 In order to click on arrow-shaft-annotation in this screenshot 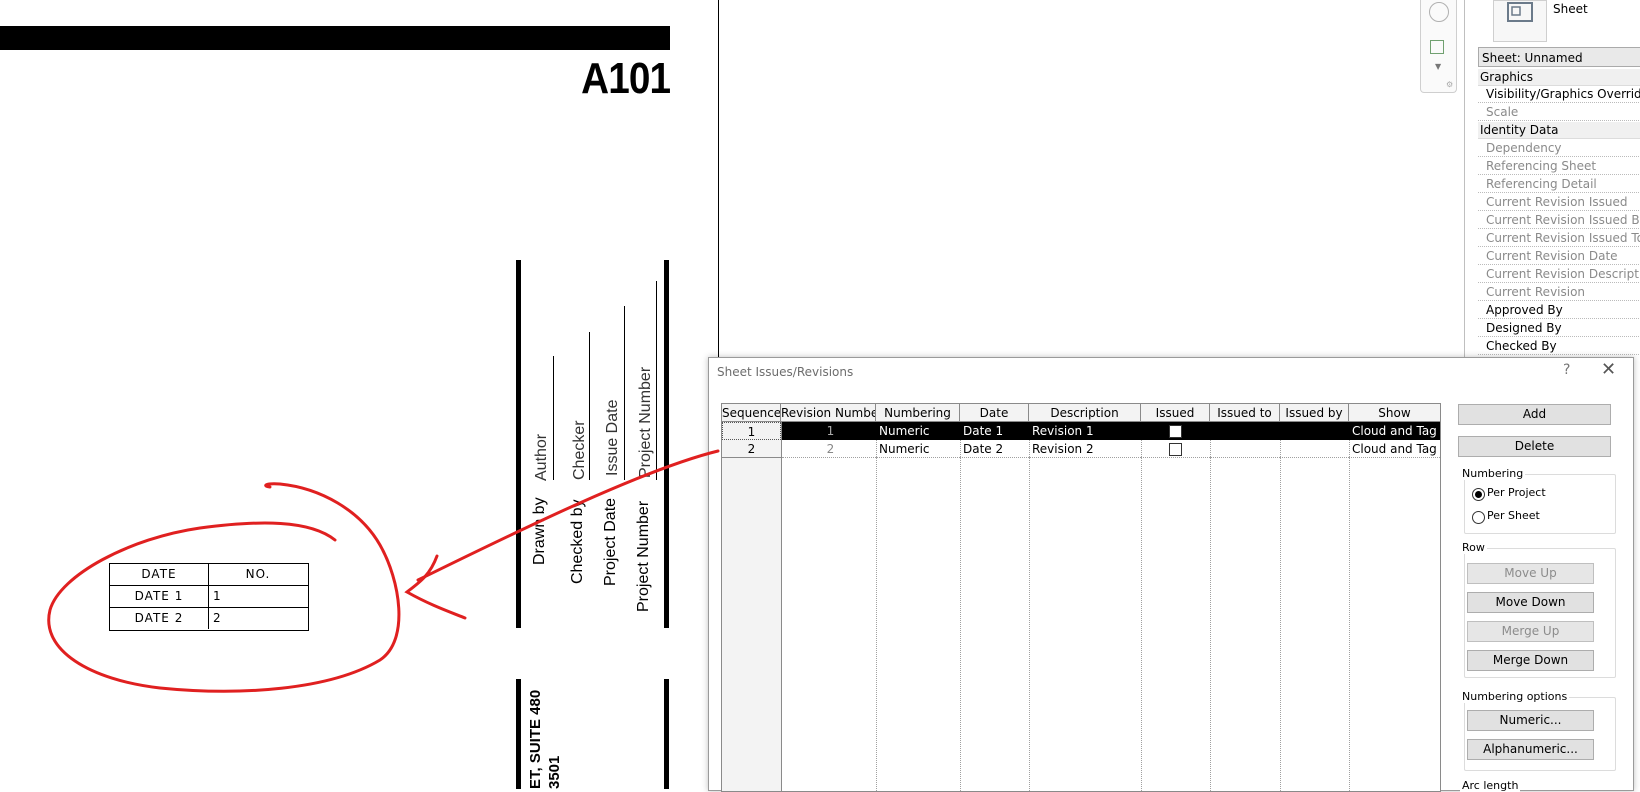, I will do `click(568, 515)`.